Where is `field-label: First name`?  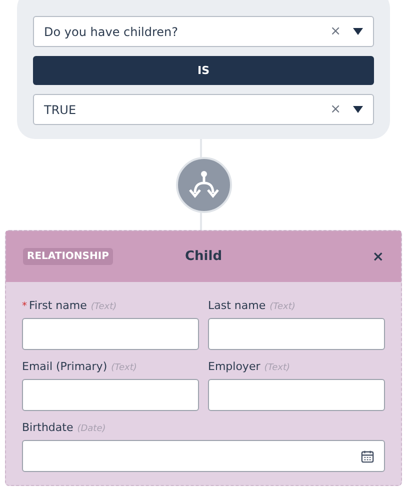 field-label: First name is located at coordinates (58, 305).